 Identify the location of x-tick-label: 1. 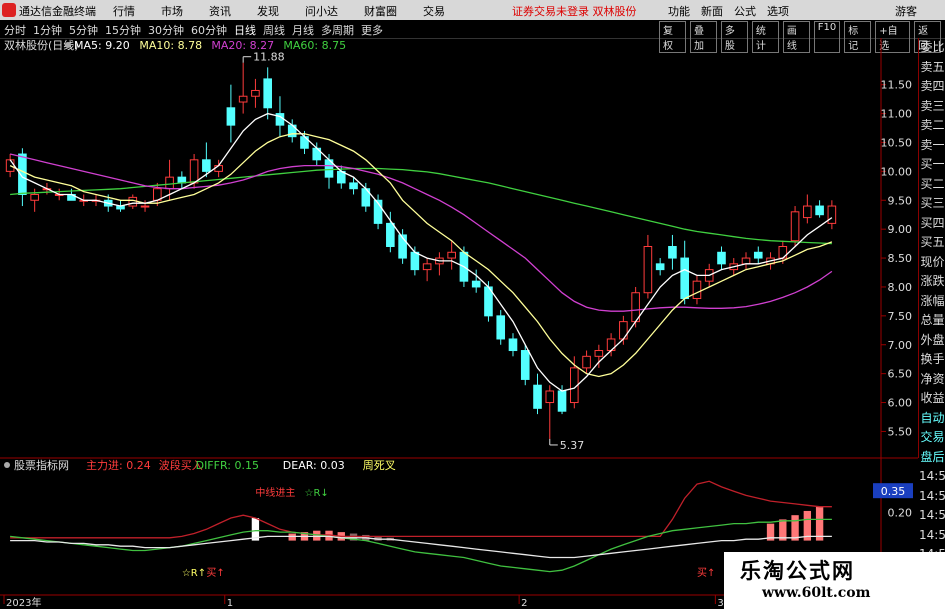
(230, 603).